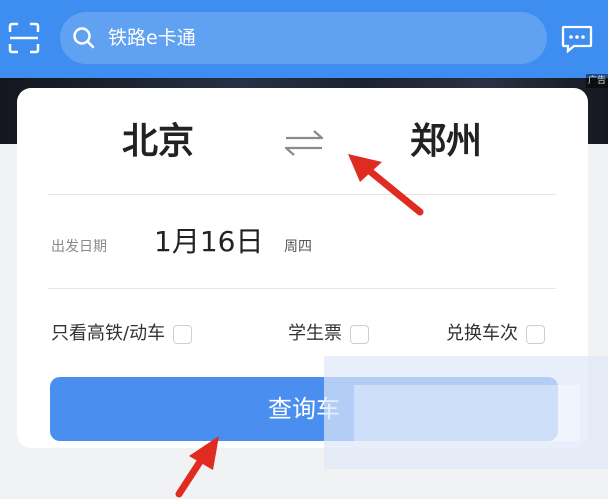 This screenshot has width=608, height=499. Describe the element at coordinates (158, 142) in the screenshot. I see `from-city: 北京` at that location.